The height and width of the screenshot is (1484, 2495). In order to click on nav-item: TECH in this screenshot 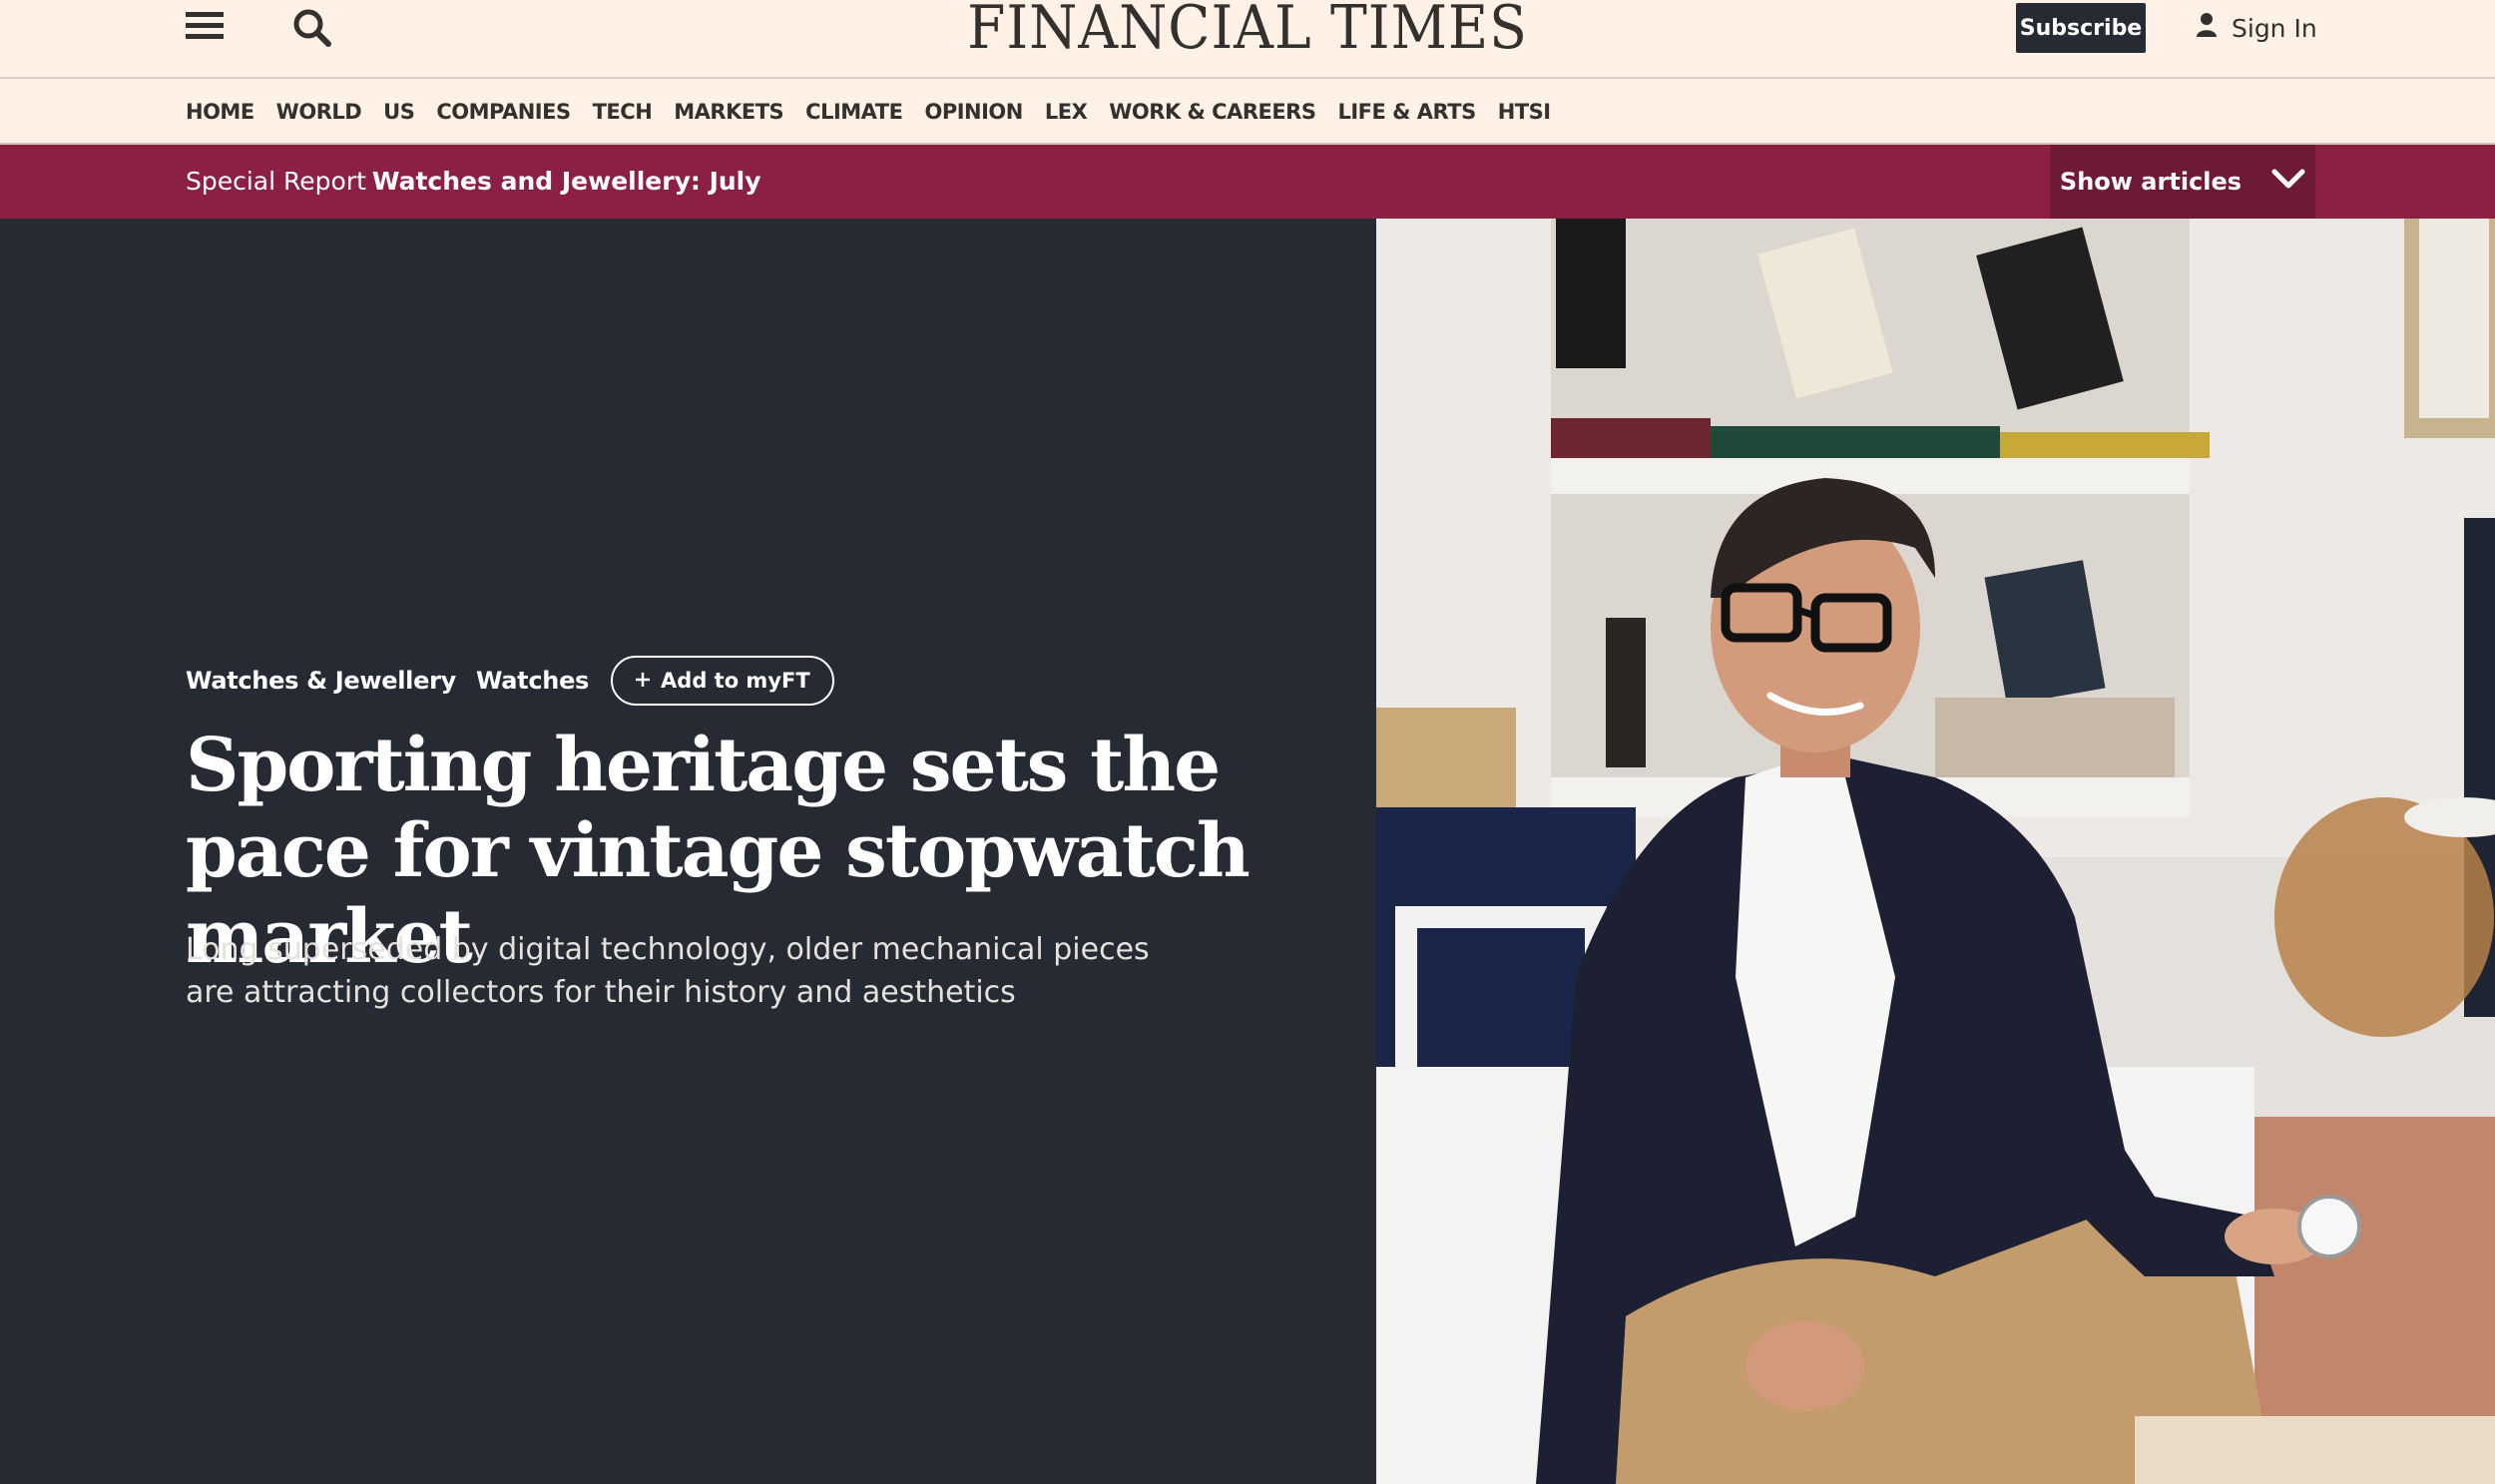, I will do `click(623, 112)`.